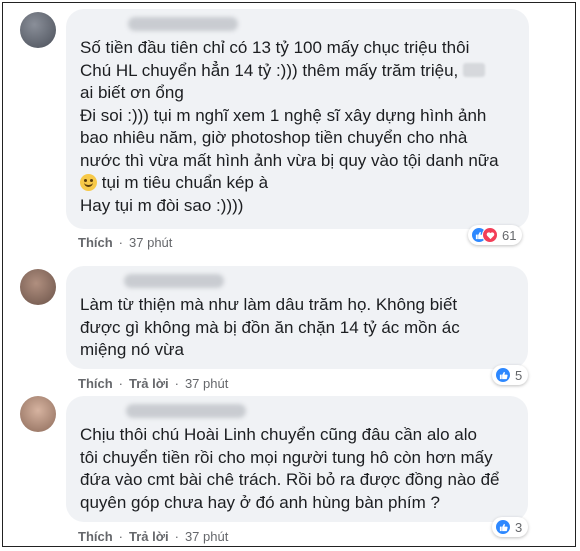 The width and height of the screenshot is (580, 551). What do you see at coordinates (490, 235) in the screenshot?
I see `love-reaction-icon` at bounding box center [490, 235].